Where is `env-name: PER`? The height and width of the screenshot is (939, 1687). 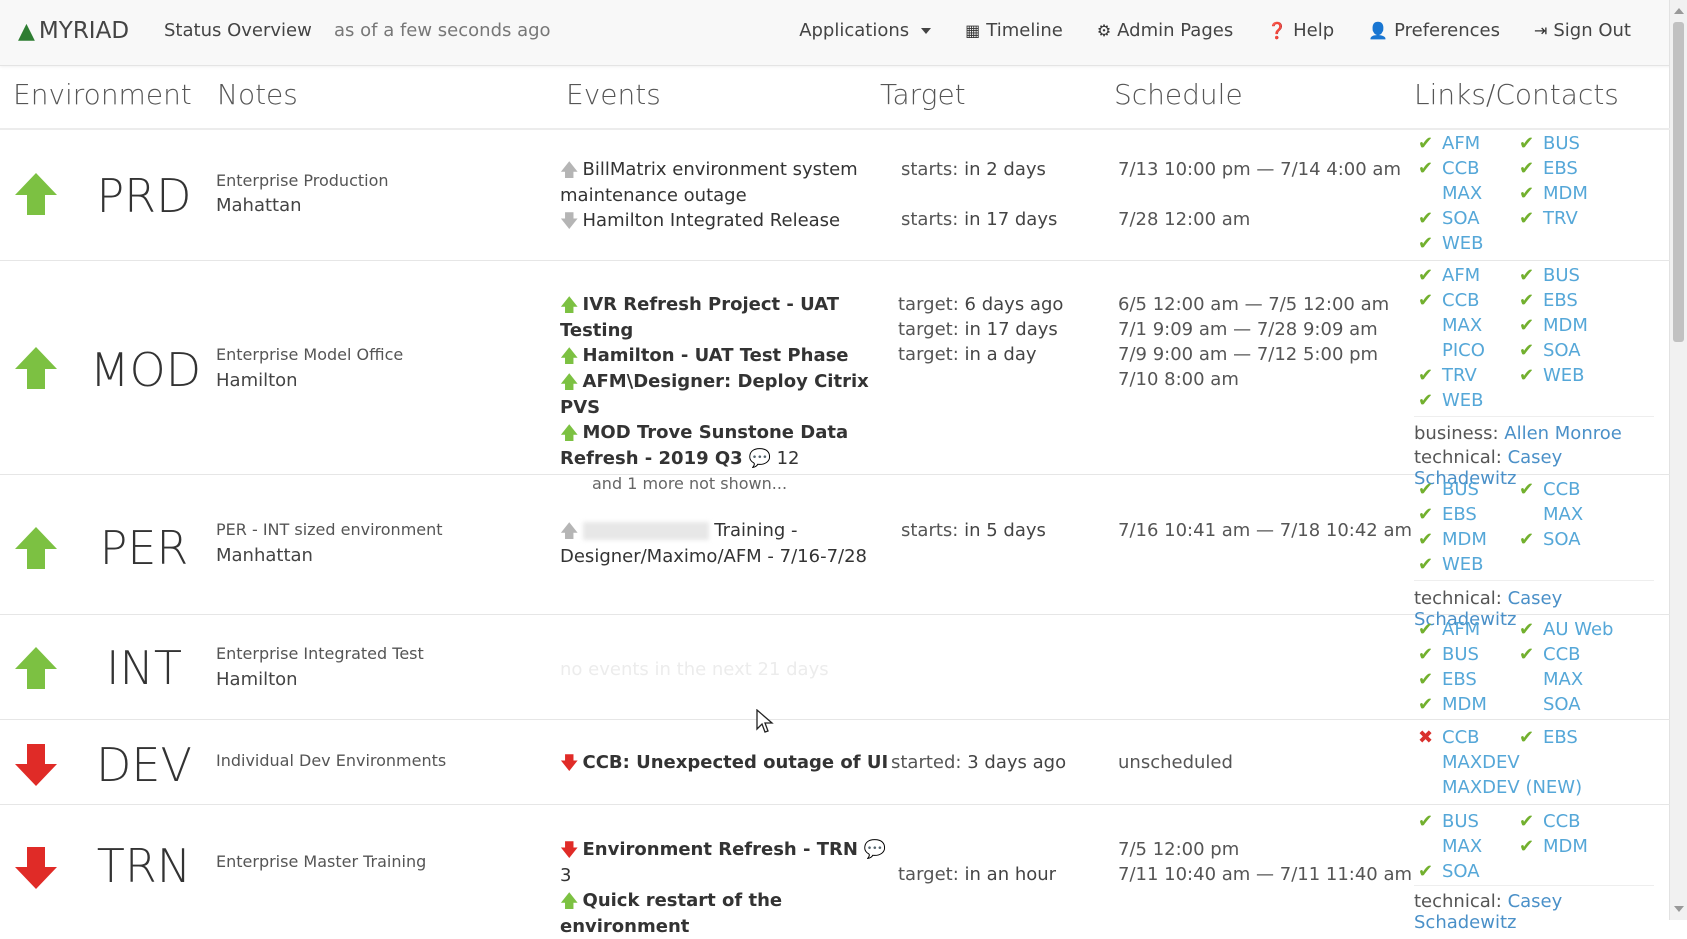 env-name: PER is located at coordinates (144, 548).